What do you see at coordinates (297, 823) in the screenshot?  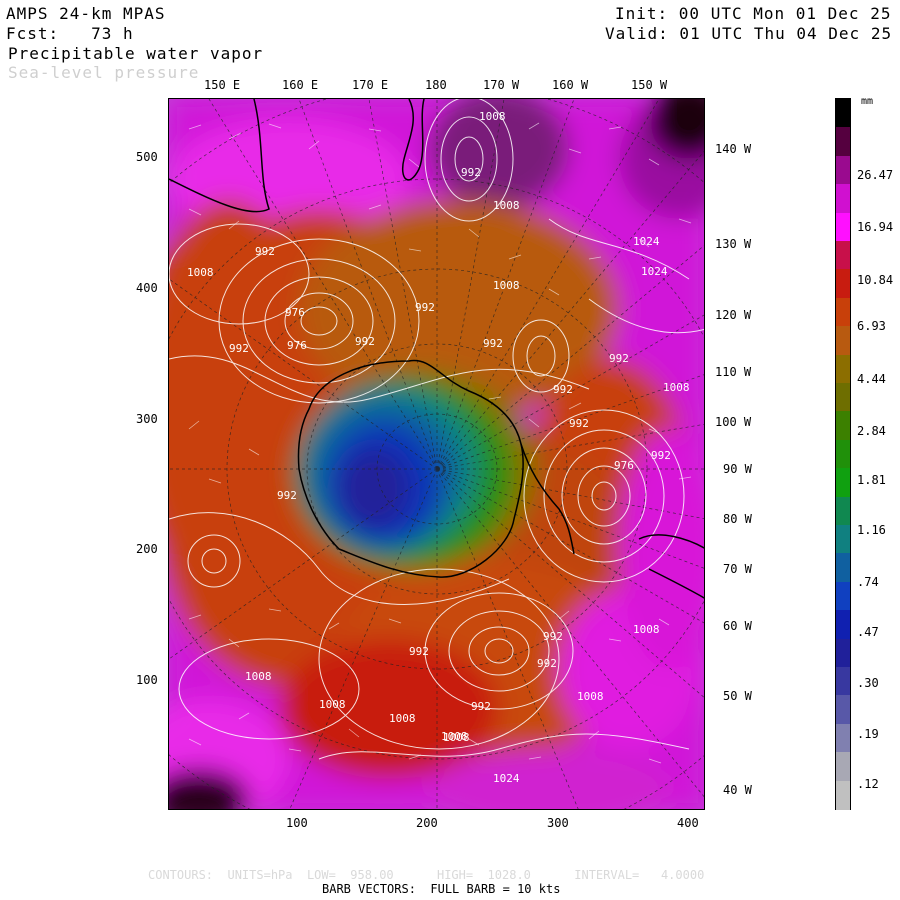 I see `x-tick-label: 100` at bounding box center [297, 823].